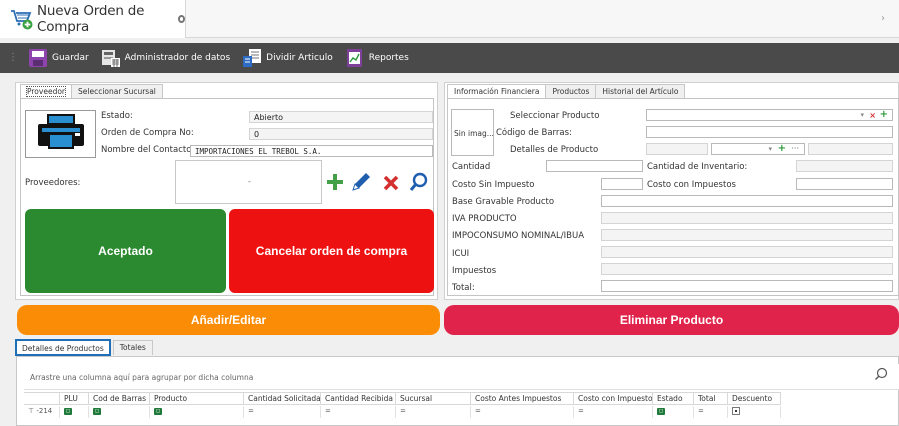 The height and width of the screenshot is (426, 899). Describe the element at coordinates (758, 149) in the screenshot. I see `detalles-producto-select: ▾ + ···` at that location.